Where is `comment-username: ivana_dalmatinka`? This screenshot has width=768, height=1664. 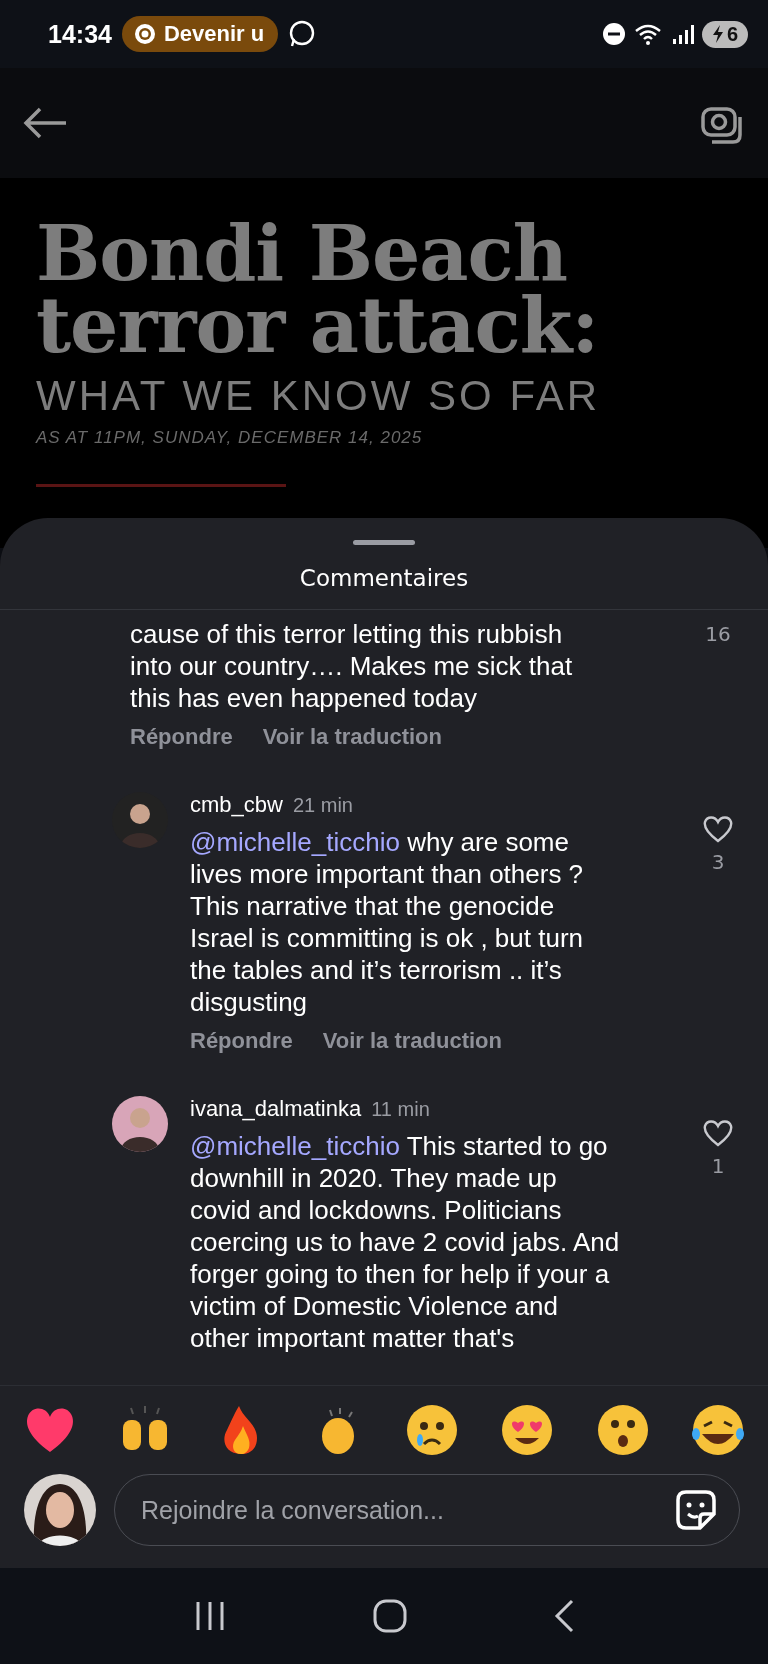
comment-username: ivana_dalmatinka is located at coordinates (276, 1109).